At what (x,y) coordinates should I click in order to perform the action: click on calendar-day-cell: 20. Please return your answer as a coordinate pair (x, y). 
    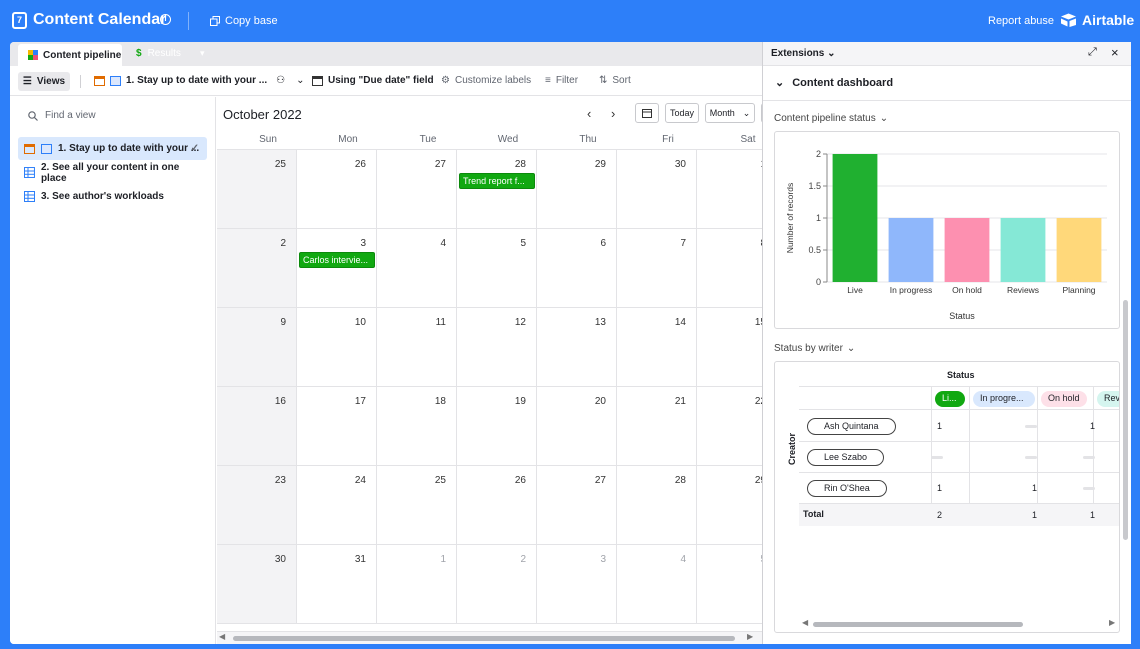
    Looking at the image, I should click on (577, 426).